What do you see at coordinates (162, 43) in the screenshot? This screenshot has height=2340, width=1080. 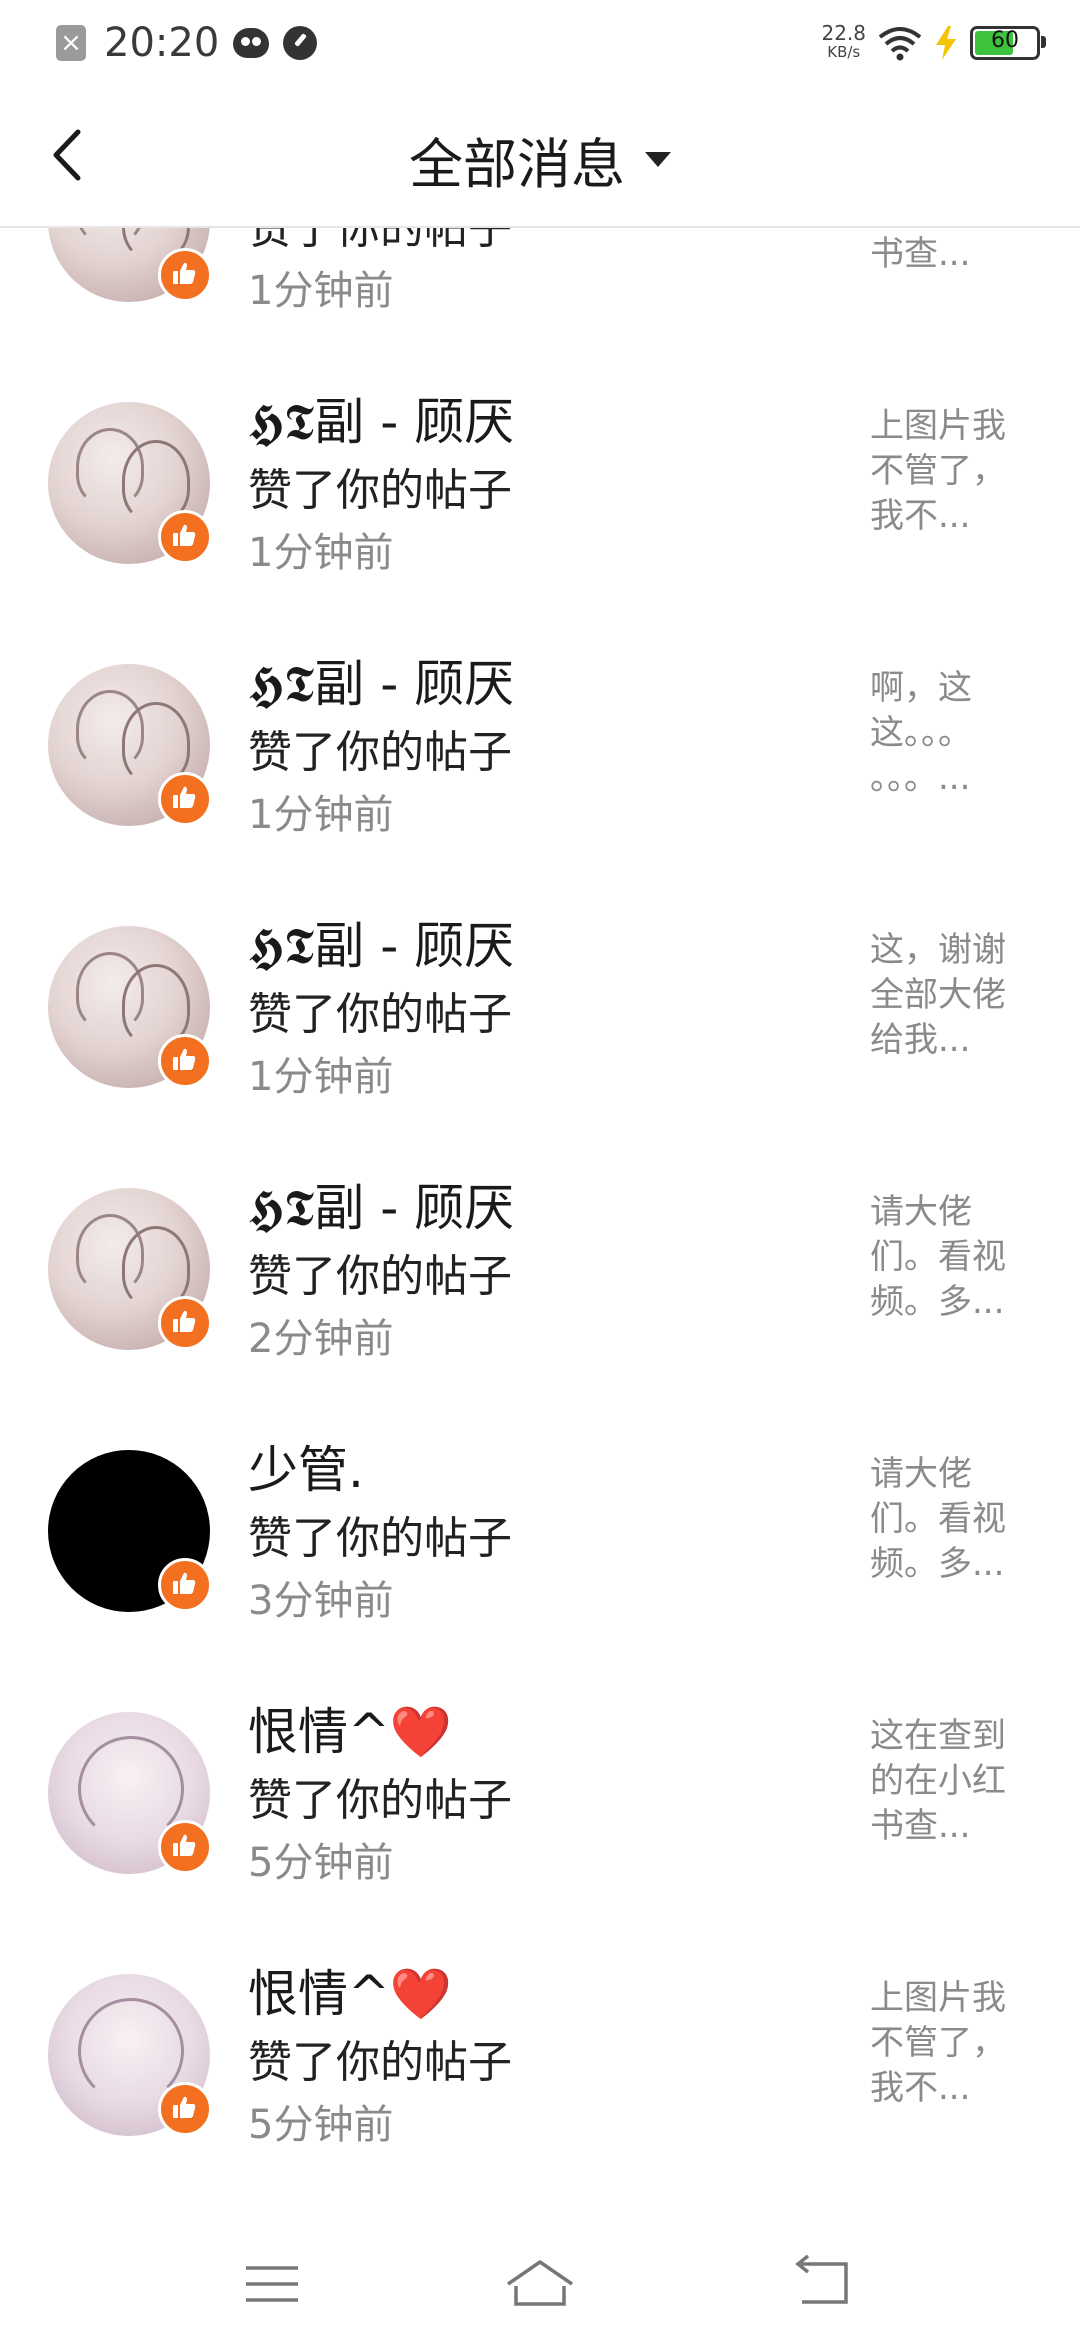 I see `status-time: 20:20` at bounding box center [162, 43].